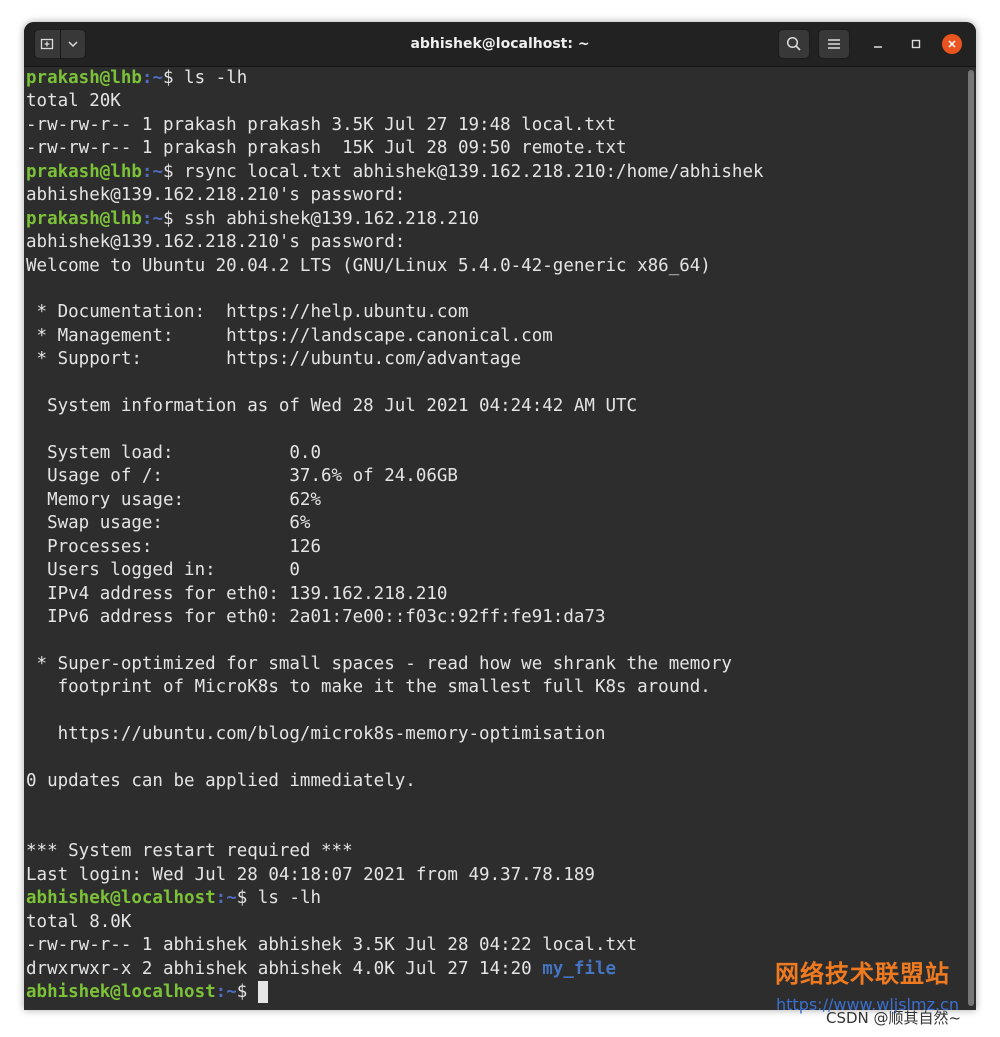 Image resolution: width=1000 pixels, height=1037 pixels. Describe the element at coordinates (495, 781) in the screenshot. I see `terminal-line: 0 updates can be applied immediately.` at that location.